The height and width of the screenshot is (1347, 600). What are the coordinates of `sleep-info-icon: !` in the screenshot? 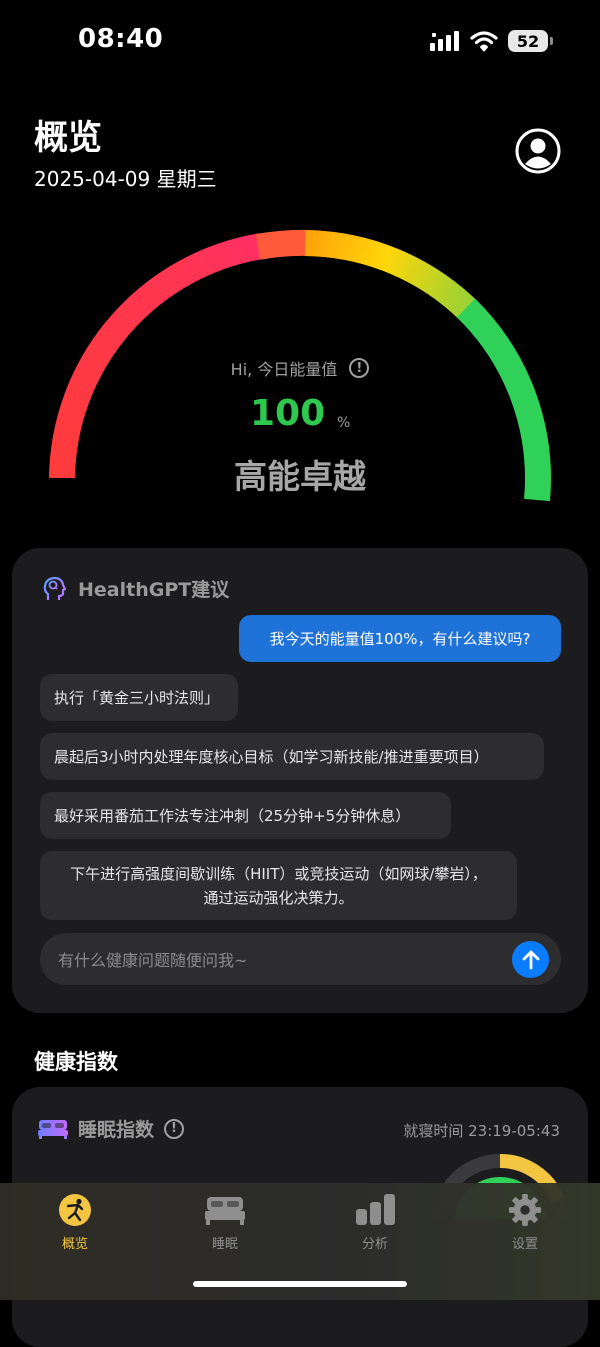 It's located at (174, 1128).